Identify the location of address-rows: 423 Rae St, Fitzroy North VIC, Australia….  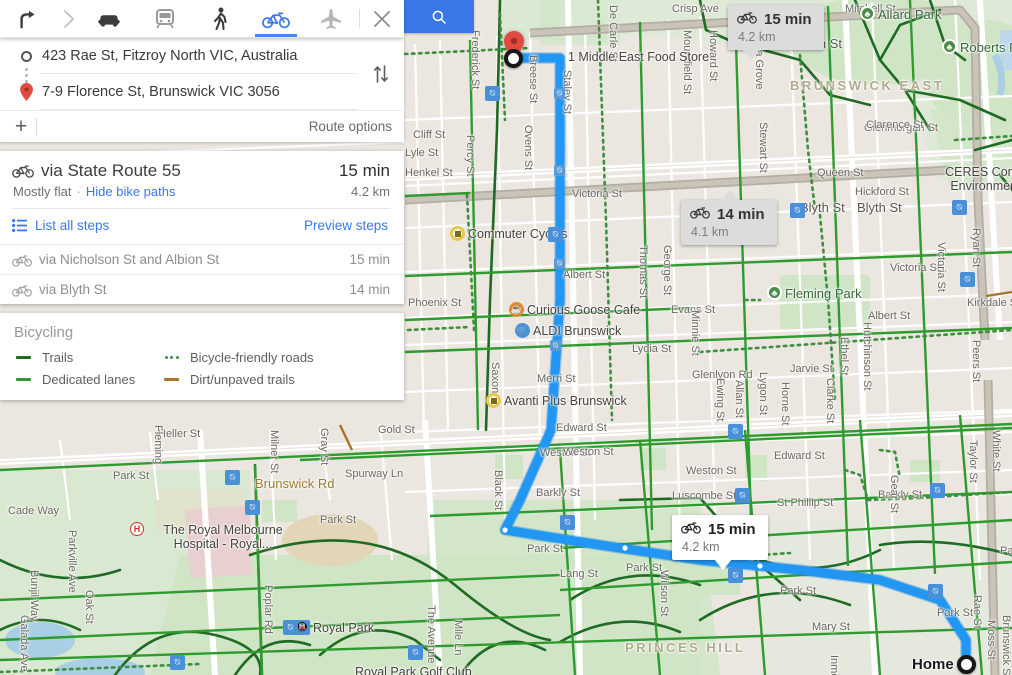
(202, 74).